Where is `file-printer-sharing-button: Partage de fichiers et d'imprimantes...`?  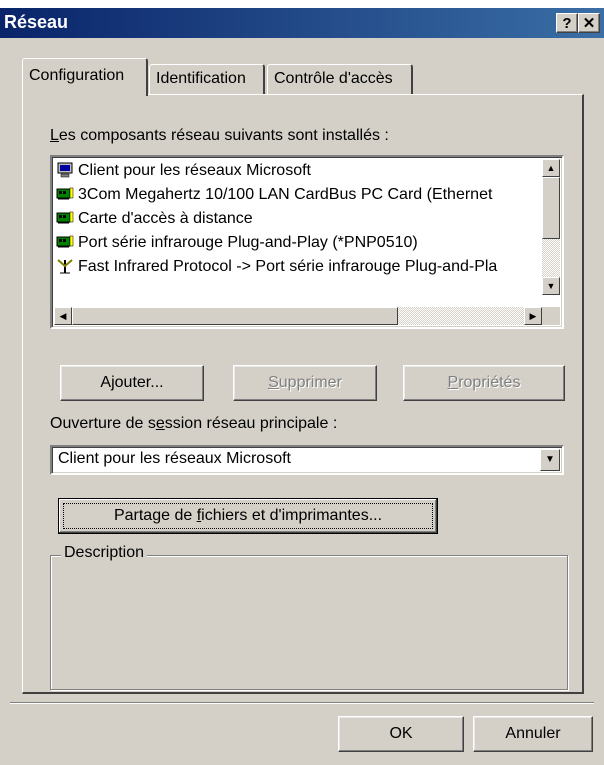 file-printer-sharing-button: Partage de fichiers et d'imprimantes... is located at coordinates (248, 516).